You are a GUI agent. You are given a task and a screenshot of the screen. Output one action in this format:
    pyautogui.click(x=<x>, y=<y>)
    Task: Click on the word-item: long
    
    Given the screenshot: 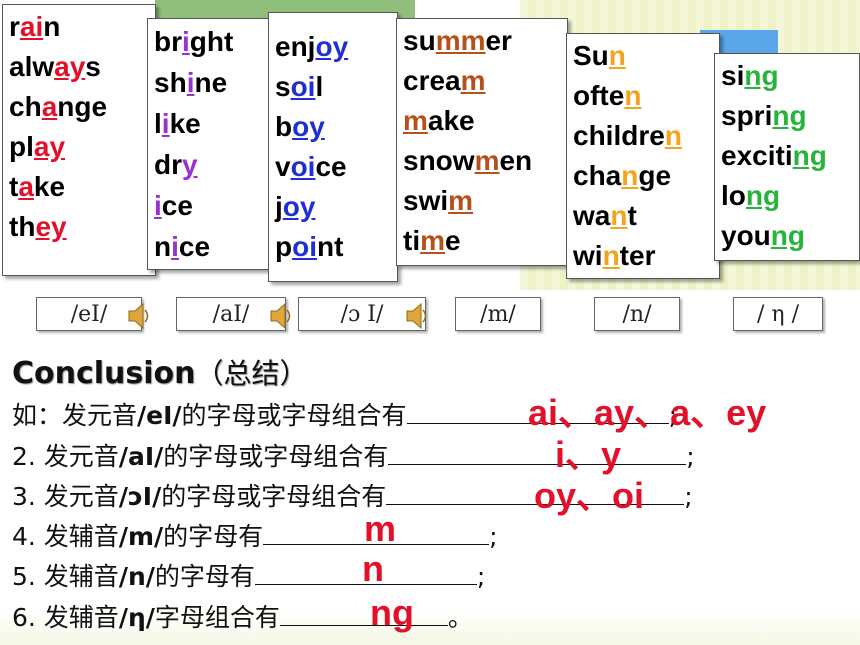 What is the action you would take?
    pyautogui.click(x=751, y=195)
    